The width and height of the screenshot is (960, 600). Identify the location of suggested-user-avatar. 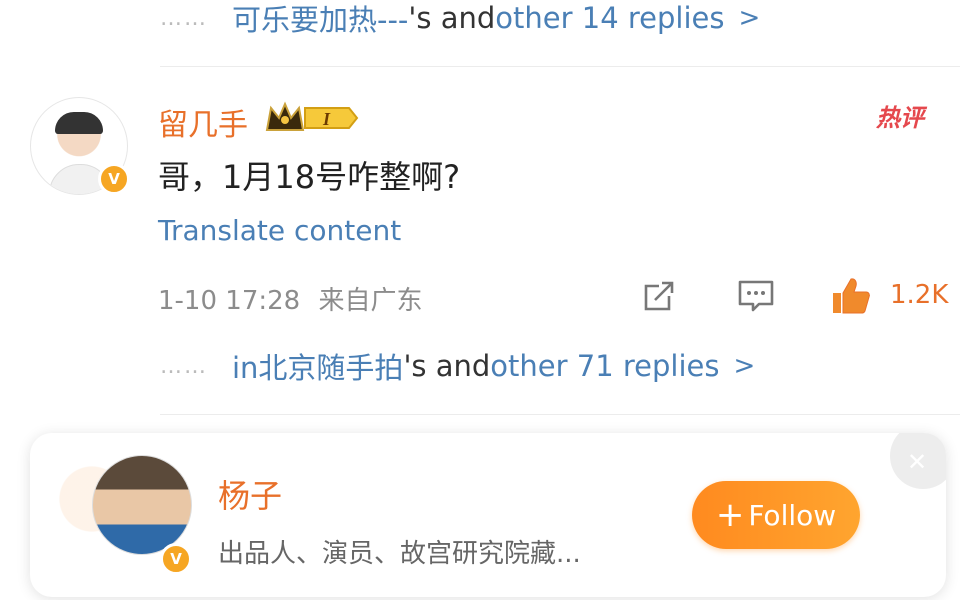
(142, 505).